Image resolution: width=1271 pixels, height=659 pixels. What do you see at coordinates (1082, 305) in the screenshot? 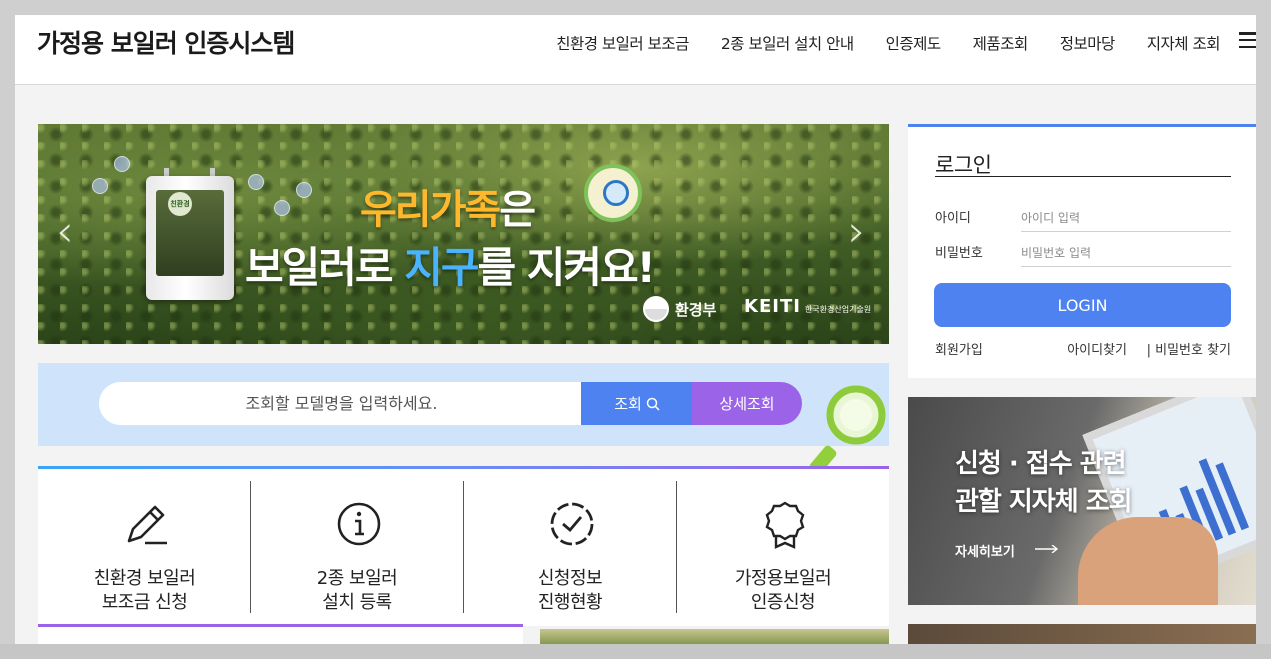
I see `login-button: LOGIN` at bounding box center [1082, 305].